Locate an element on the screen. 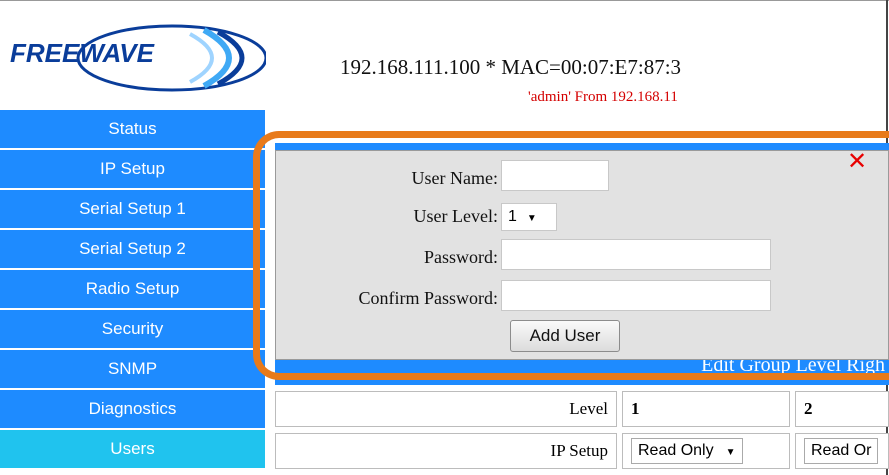 The width and height of the screenshot is (889, 475). login-info: 'admin' From 192.168.11 is located at coordinates (603, 97).